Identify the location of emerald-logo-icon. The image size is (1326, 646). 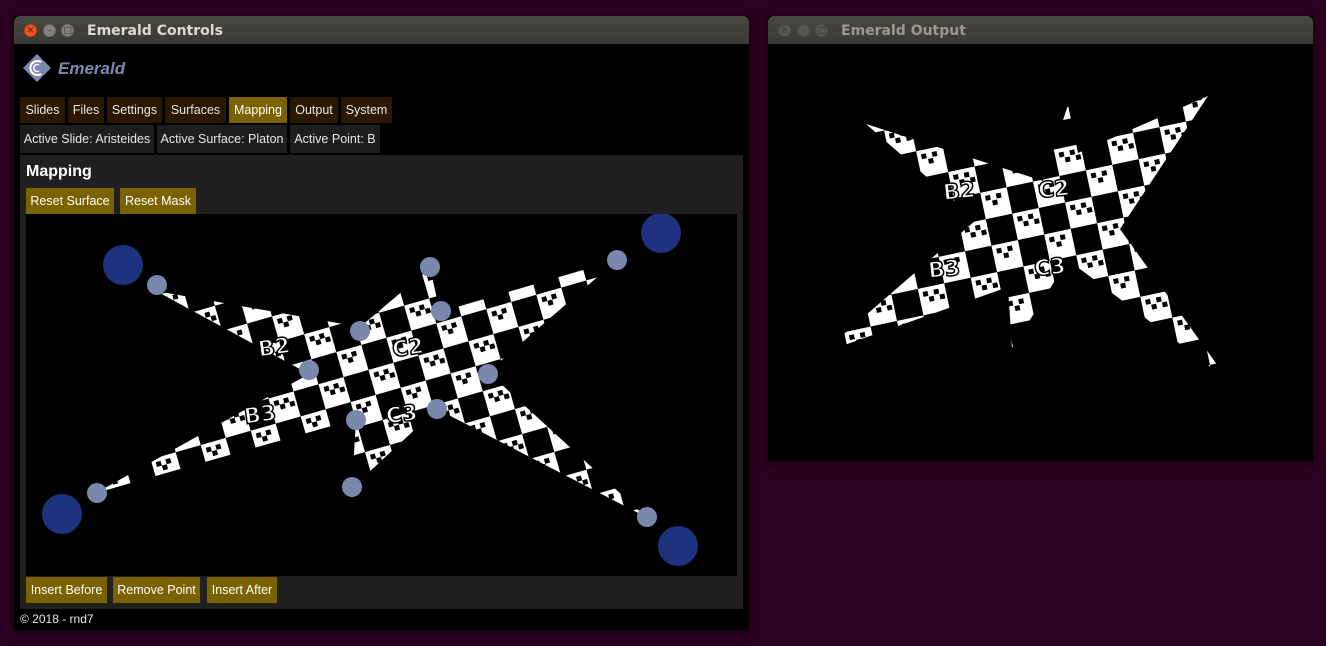
(37, 68).